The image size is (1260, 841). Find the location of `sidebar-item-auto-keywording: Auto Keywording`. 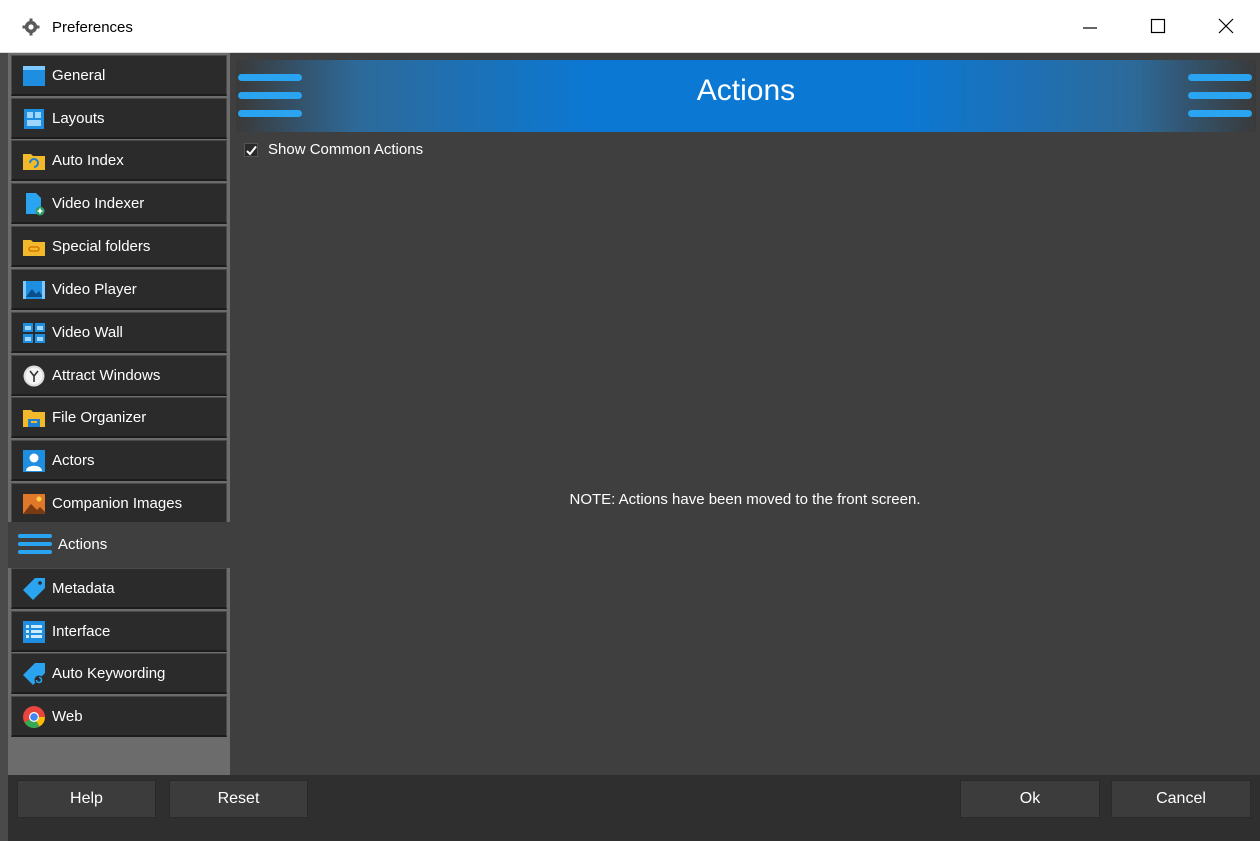

sidebar-item-auto-keywording: Auto Keywording is located at coordinates (119, 673).